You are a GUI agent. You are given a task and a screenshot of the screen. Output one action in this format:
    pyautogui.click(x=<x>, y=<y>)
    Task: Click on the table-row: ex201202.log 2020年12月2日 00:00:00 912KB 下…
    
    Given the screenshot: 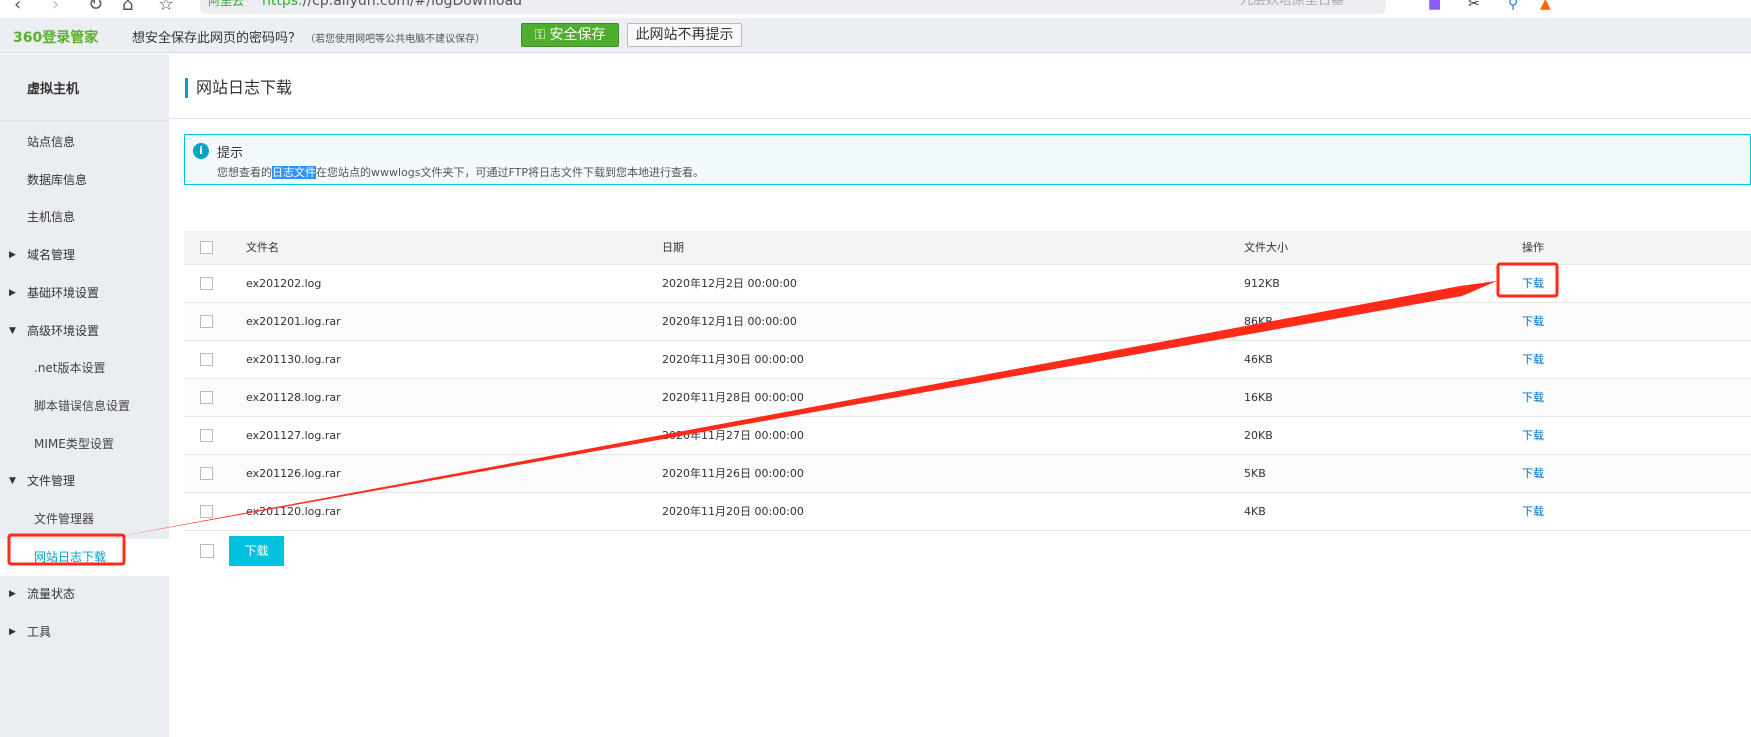 What is the action you would take?
    pyautogui.click(x=967, y=284)
    